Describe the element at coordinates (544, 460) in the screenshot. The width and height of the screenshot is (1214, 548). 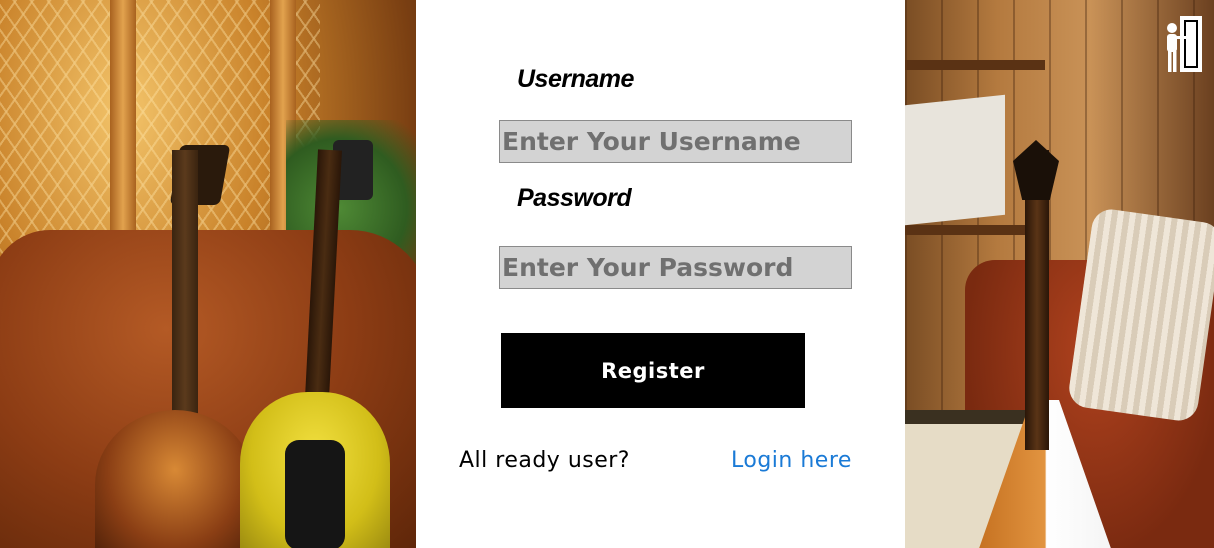
I see `existing-user-prompt: All ready user?` at that location.